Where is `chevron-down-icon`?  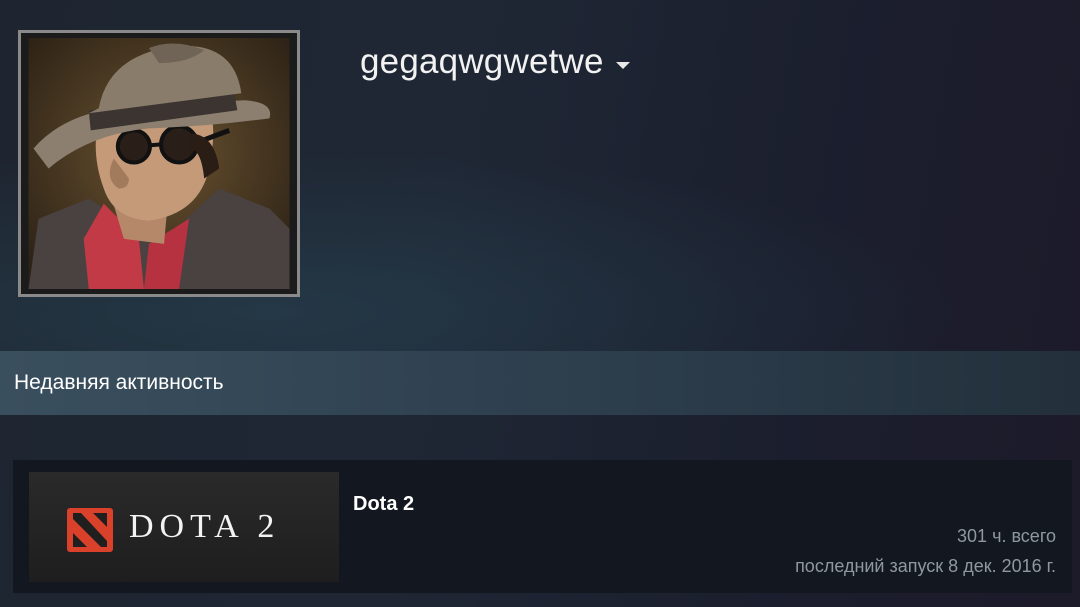
chevron-down-icon is located at coordinates (622, 66).